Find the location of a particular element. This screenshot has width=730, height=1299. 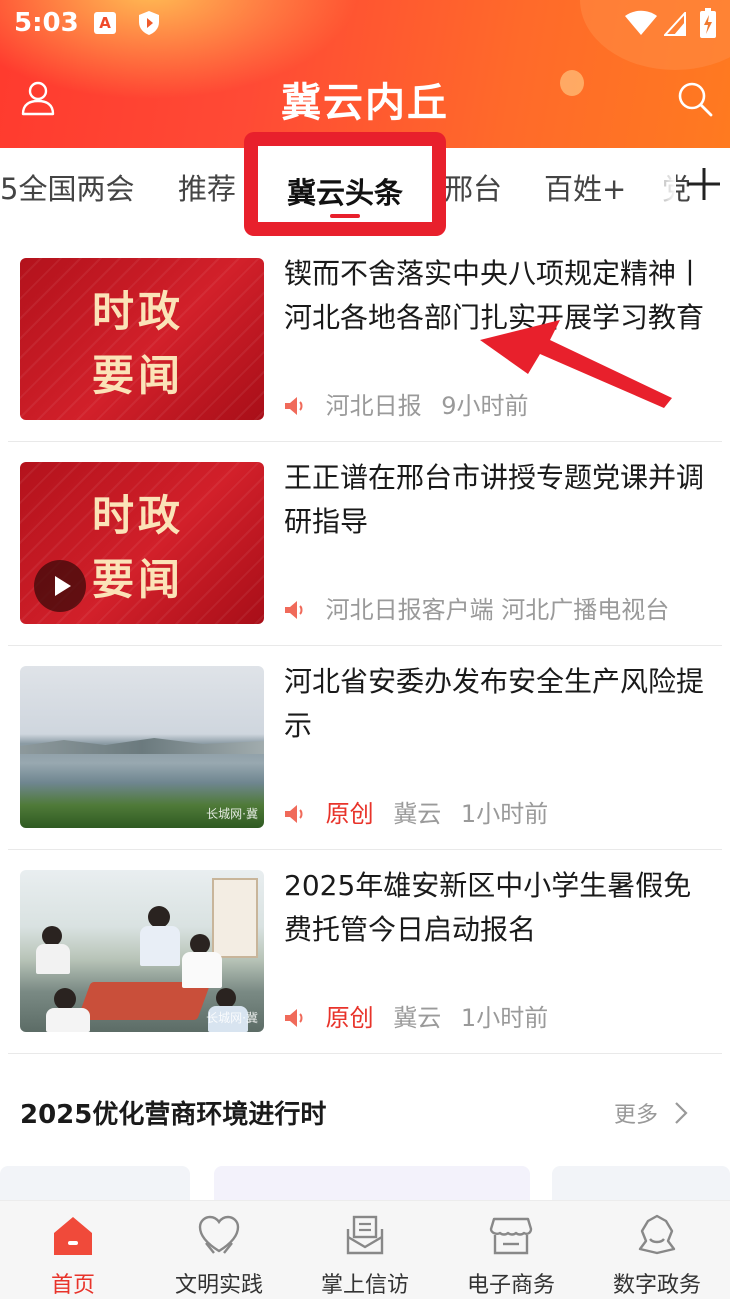

play-icon is located at coordinates (60, 586).